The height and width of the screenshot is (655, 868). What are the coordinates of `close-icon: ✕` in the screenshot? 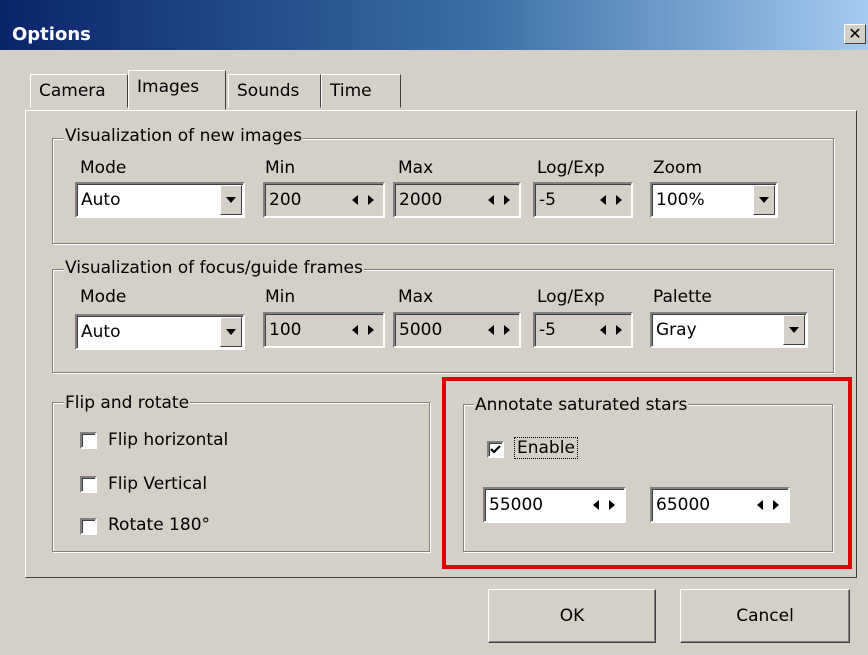 It's located at (855, 33).